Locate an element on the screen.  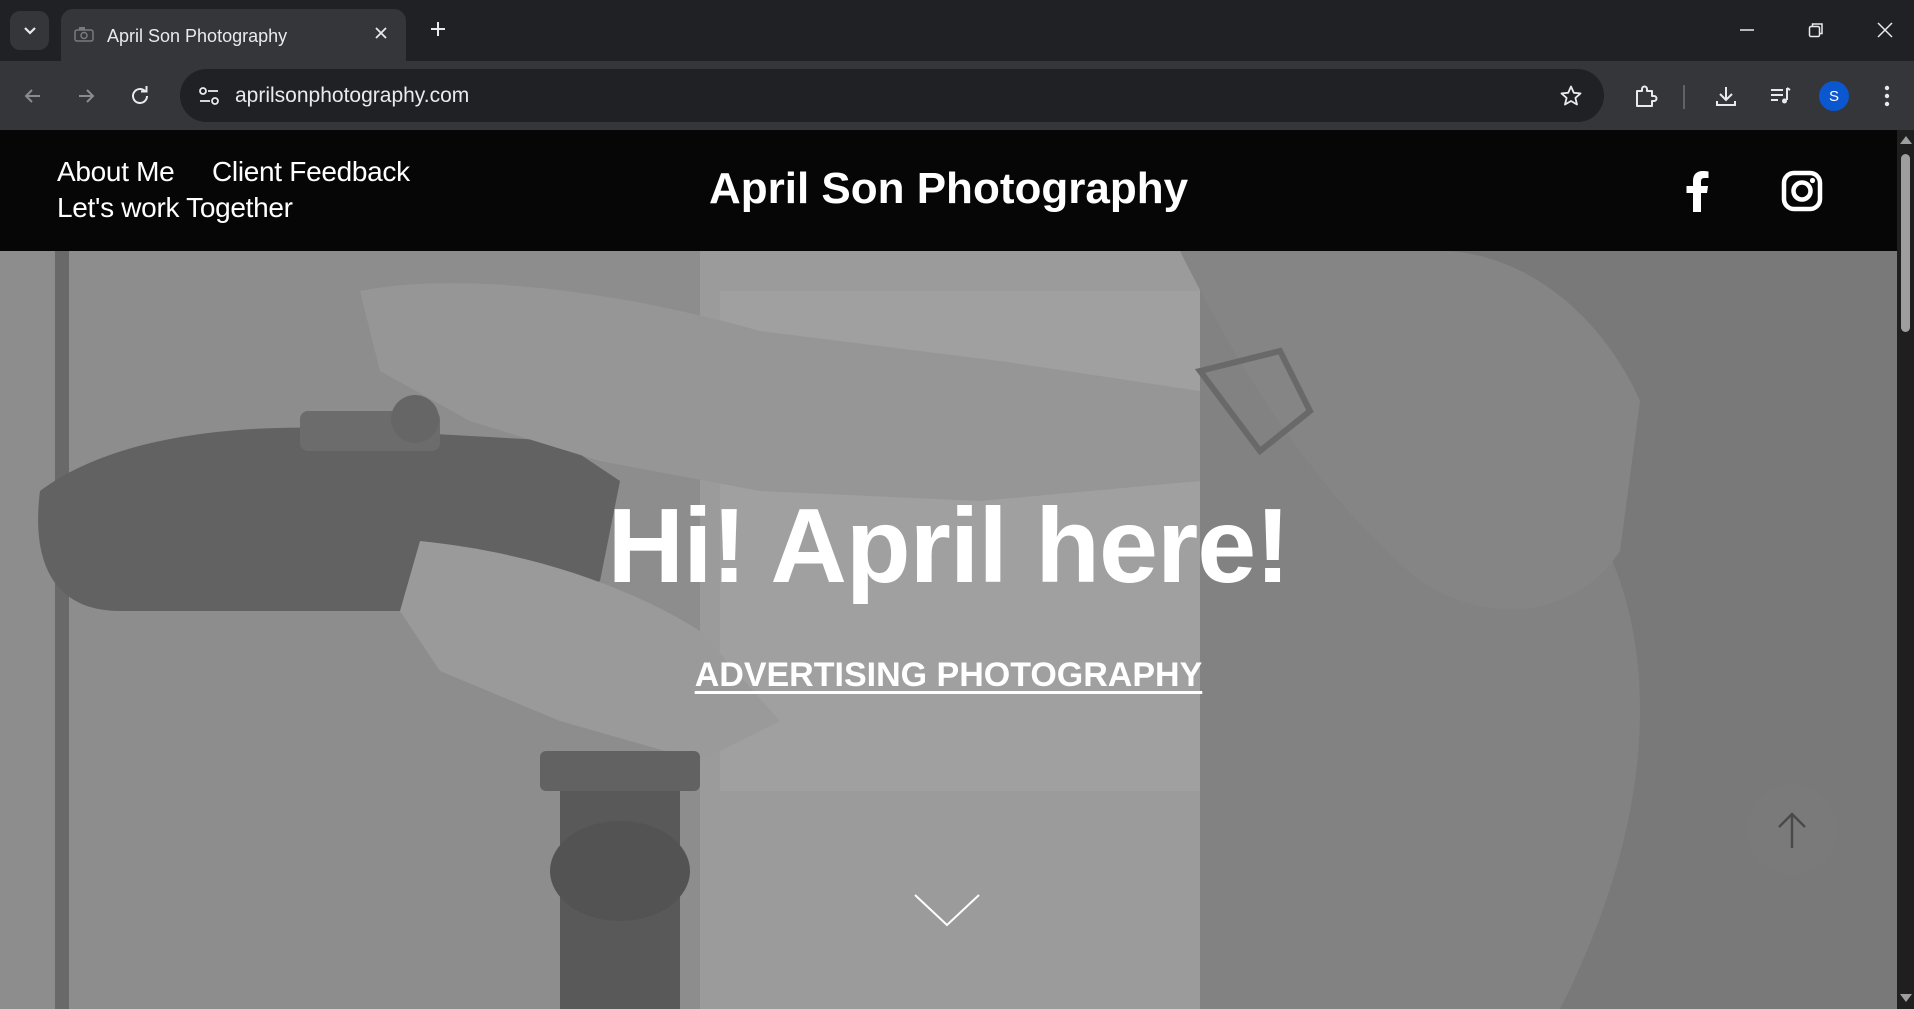
downloads-button is located at coordinates (1726, 96).